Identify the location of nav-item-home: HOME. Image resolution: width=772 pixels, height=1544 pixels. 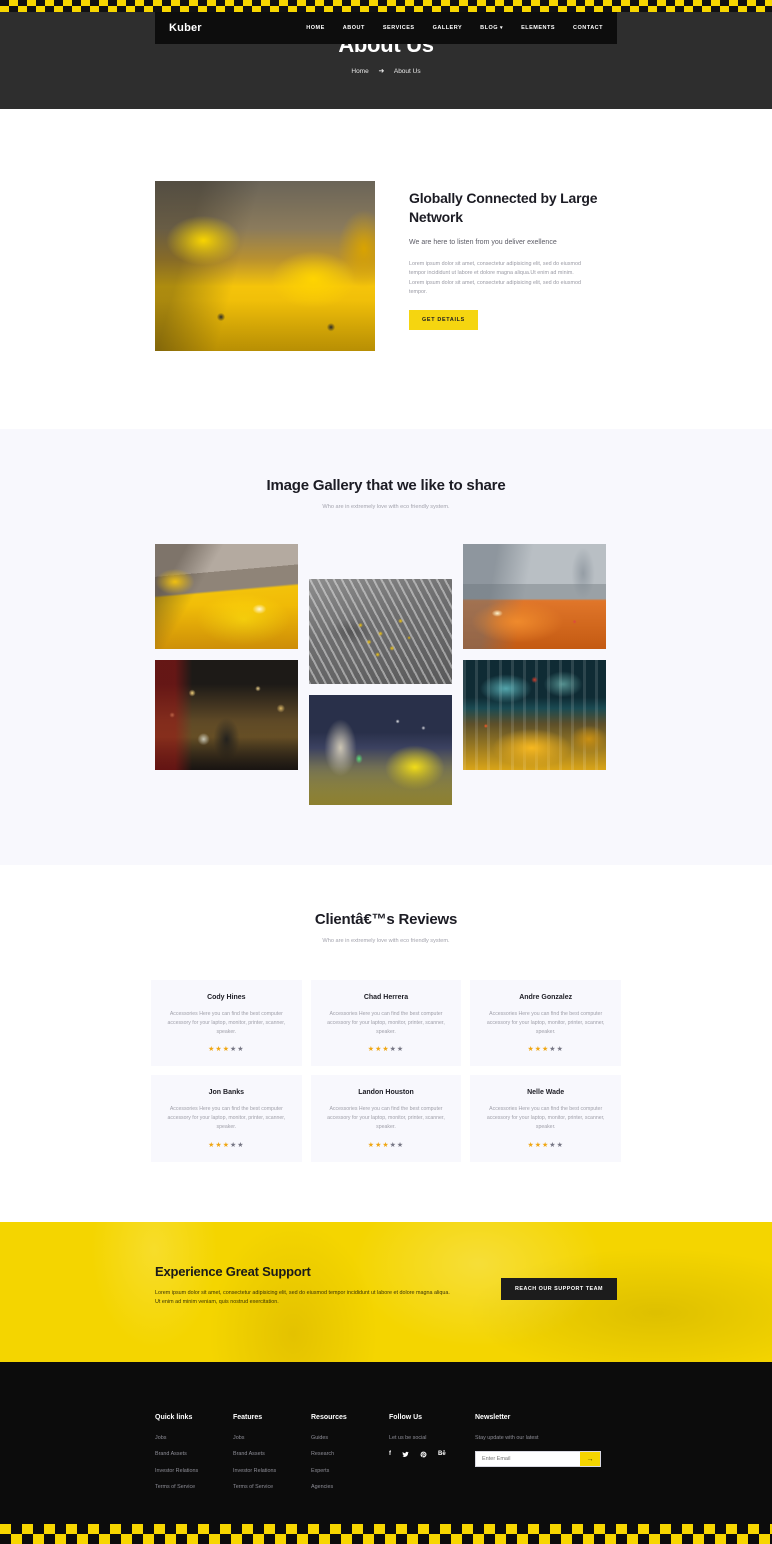
(315, 28).